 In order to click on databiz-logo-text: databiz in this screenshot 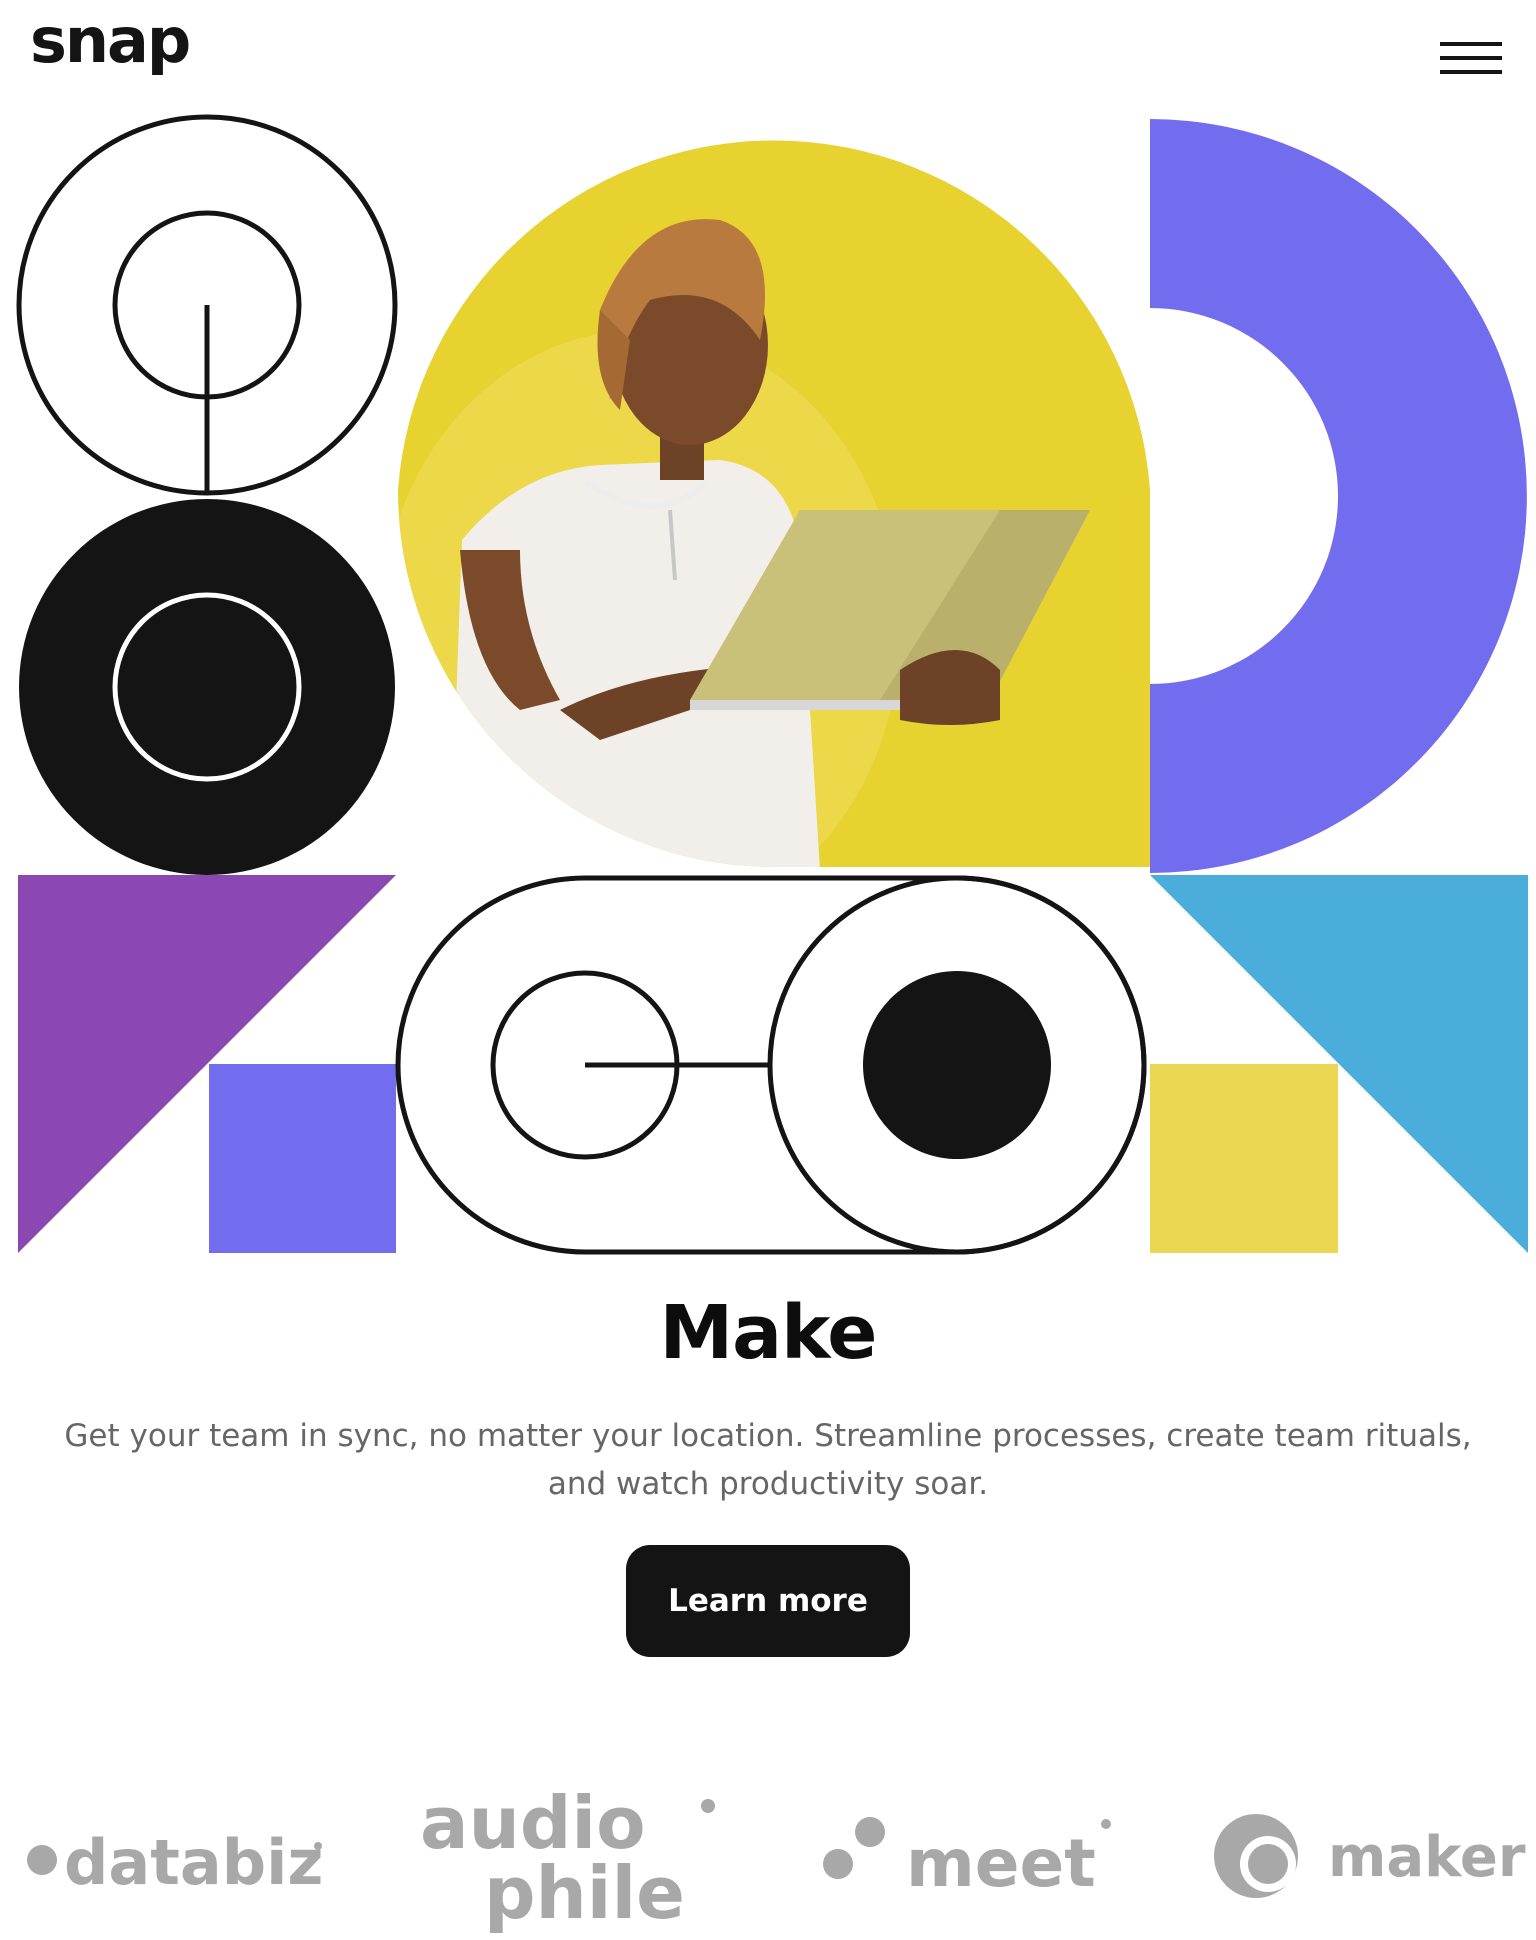, I will do `click(193, 1862)`.